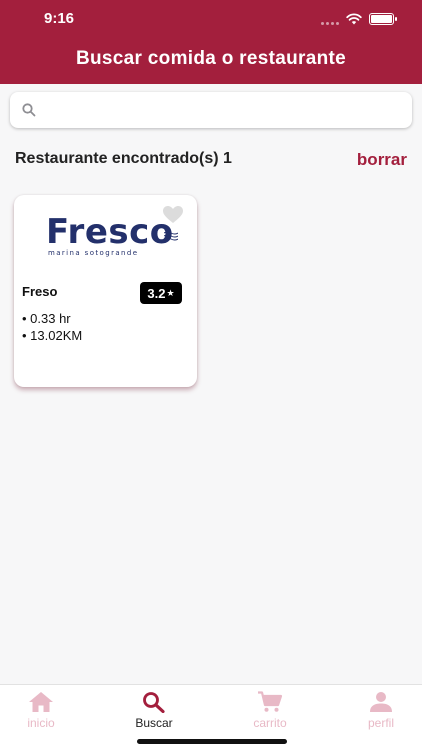 Image resolution: width=422 pixels, height=750 pixels. Describe the element at coordinates (59, 18) in the screenshot. I see `status-time: 9:16` at that location.